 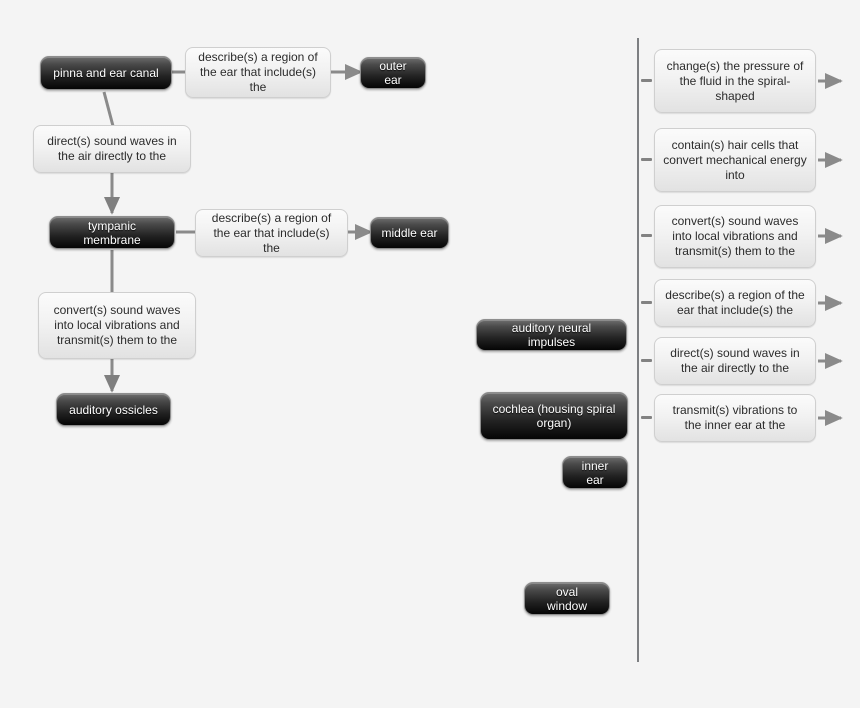 I want to click on node-tympanic-membrane: tympanic membrane, so click(x=112, y=232).